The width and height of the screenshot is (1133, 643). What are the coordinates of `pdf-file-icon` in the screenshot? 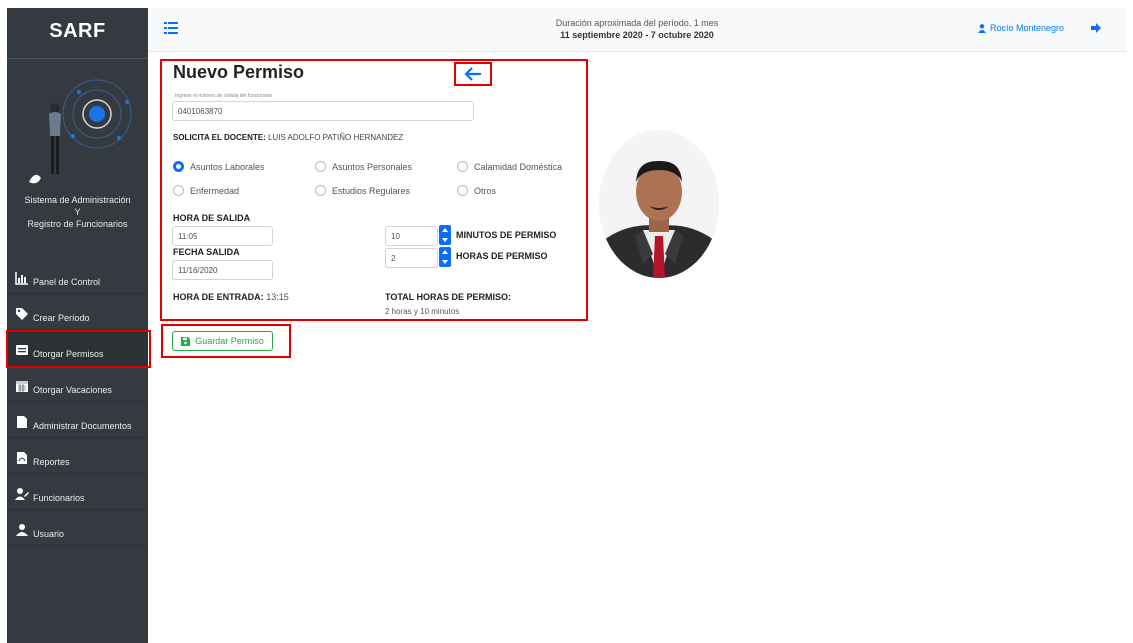 It's located at (22, 458).